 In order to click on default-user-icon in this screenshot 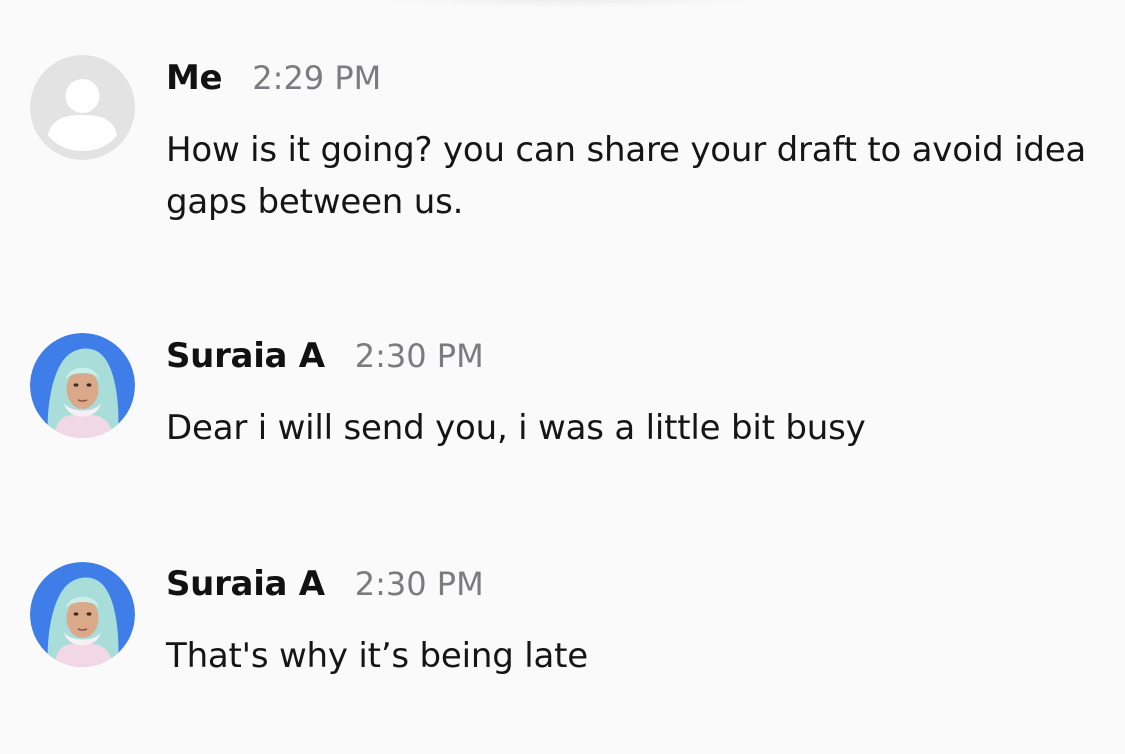, I will do `click(82, 107)`.